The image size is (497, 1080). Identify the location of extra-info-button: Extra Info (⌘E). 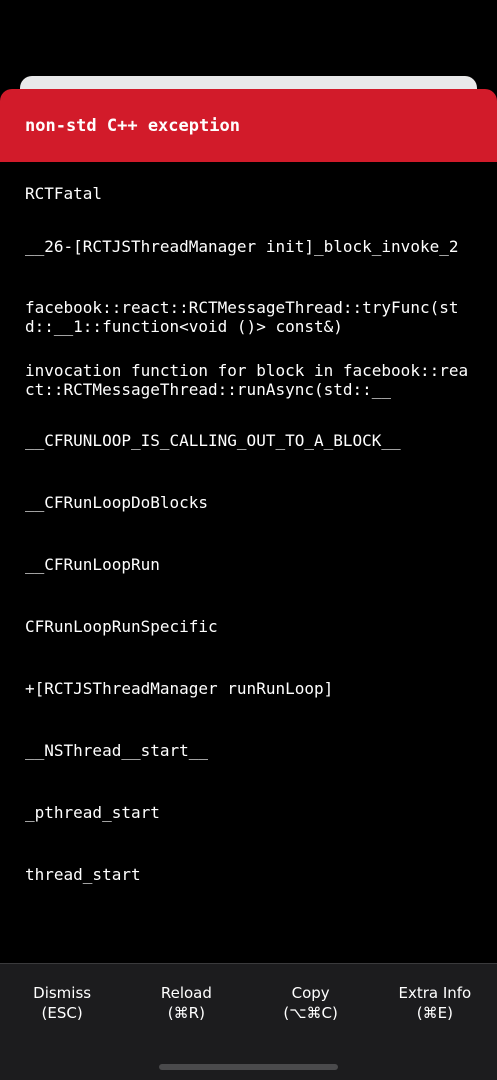
(435, 1022).